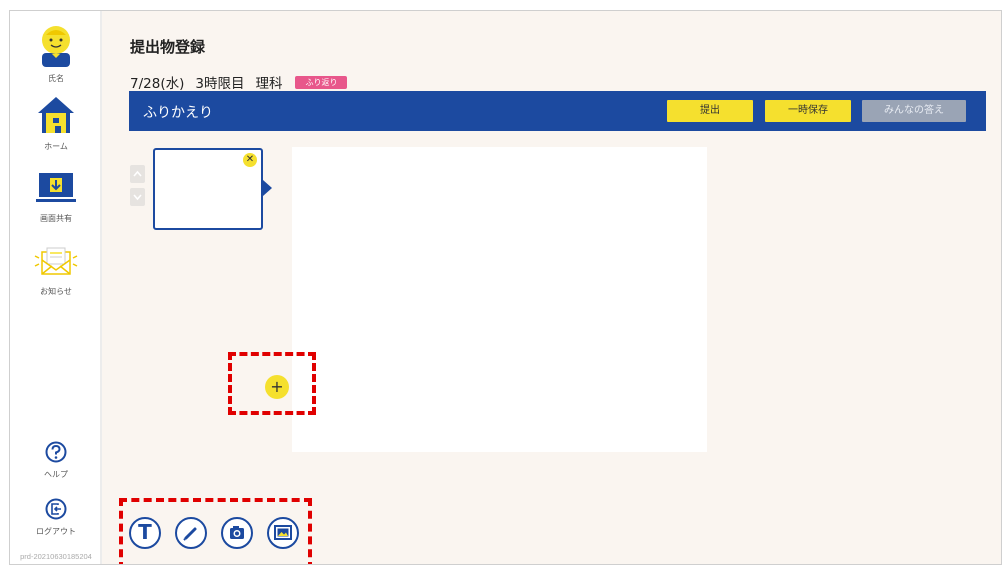 Image resolution: width=1004 pixels, height=569 pixels. I want to click on sidebar-item-screen-share: 画面共有, so click(56, 197).